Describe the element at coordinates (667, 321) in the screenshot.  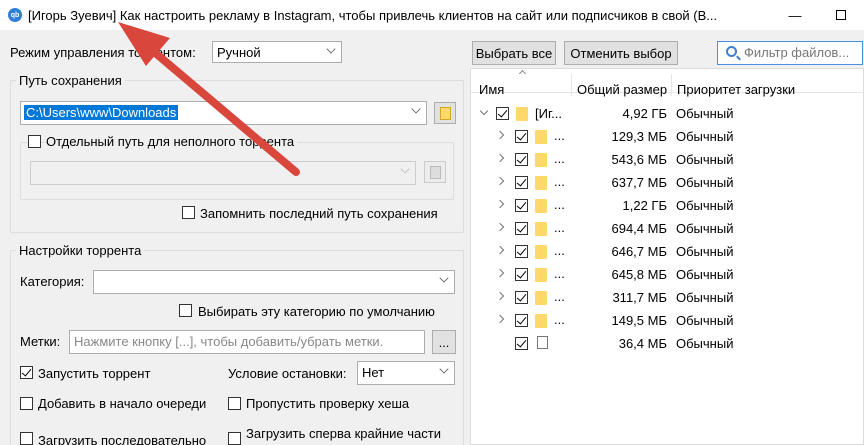
I see `tree-row: ... 149,5 МБ Обычный` at that location.